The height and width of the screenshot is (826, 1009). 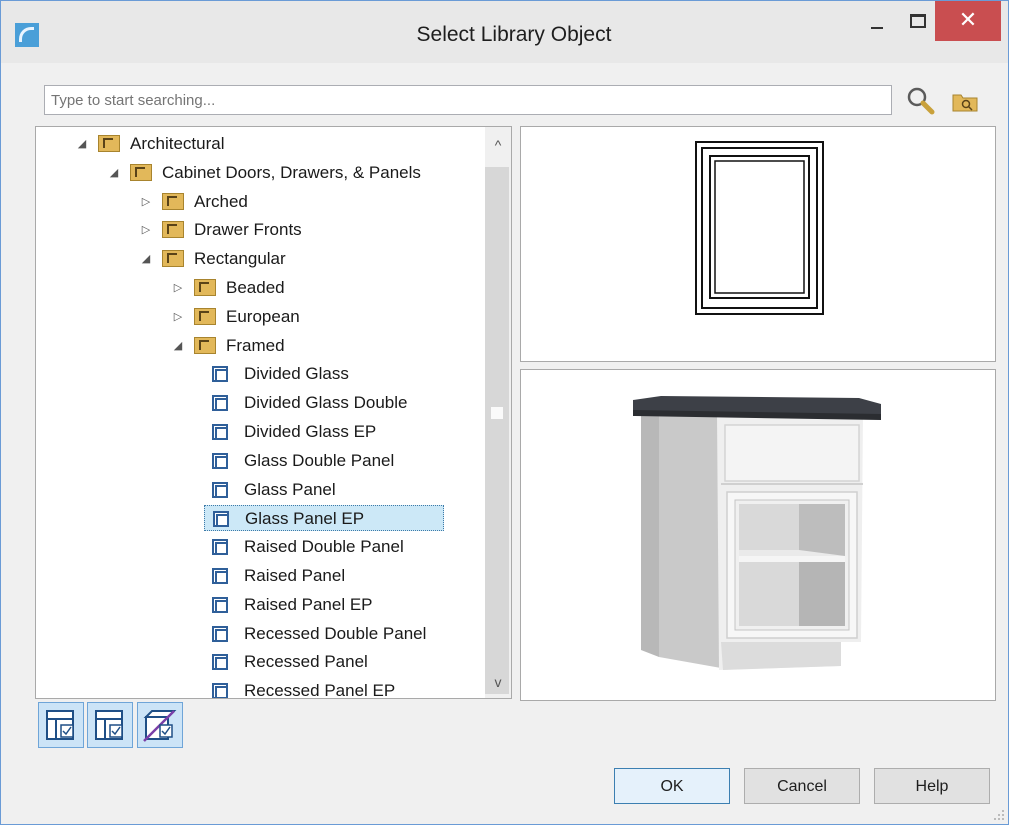 What do you see at coordinates (316, 202) in the screenshot?
I see `tree-folder-item: ▷ Arched` at bounding box center [316, 202].